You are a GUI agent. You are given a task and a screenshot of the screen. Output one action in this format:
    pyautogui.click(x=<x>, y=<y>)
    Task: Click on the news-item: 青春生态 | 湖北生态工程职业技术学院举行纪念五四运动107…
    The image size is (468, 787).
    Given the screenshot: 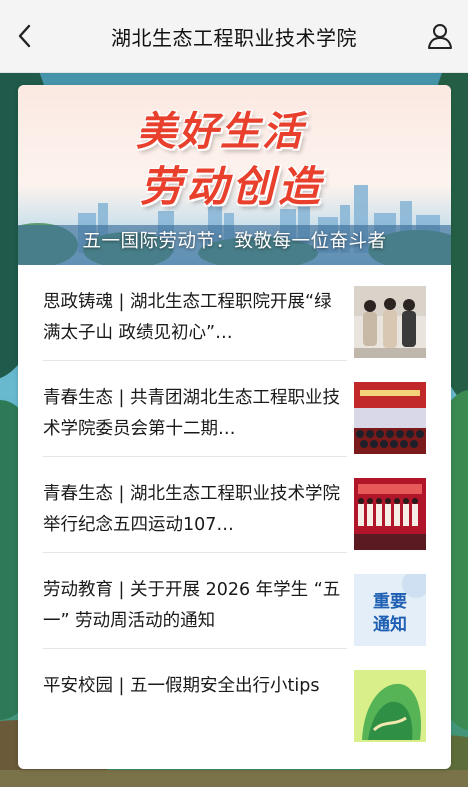 What is the action you would take?
    pyautogui.click(x=234, y=505)
    